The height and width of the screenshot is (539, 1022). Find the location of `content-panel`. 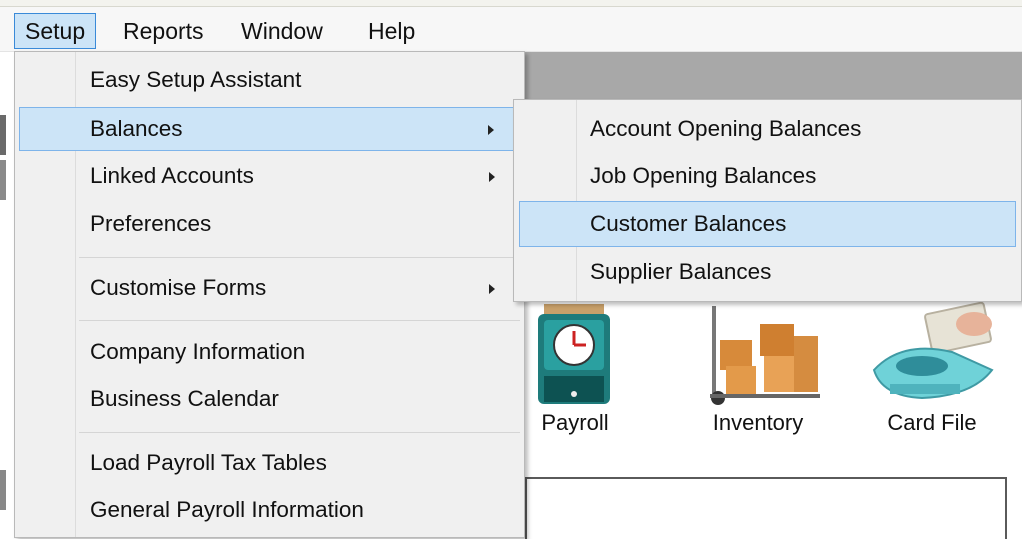

content-panel is located at coordinates (766, 508).